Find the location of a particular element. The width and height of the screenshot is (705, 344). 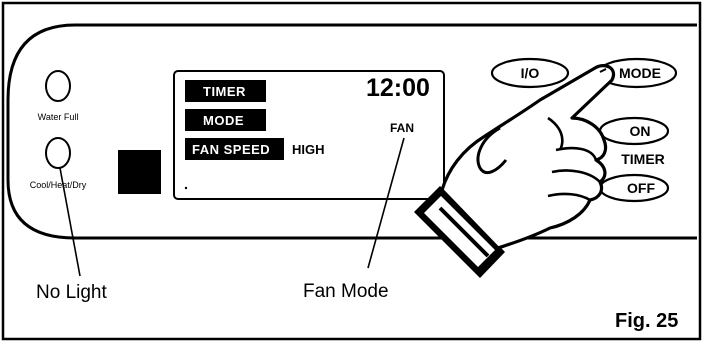

water-full-label: Water Full is located at coordinates (58, 117).